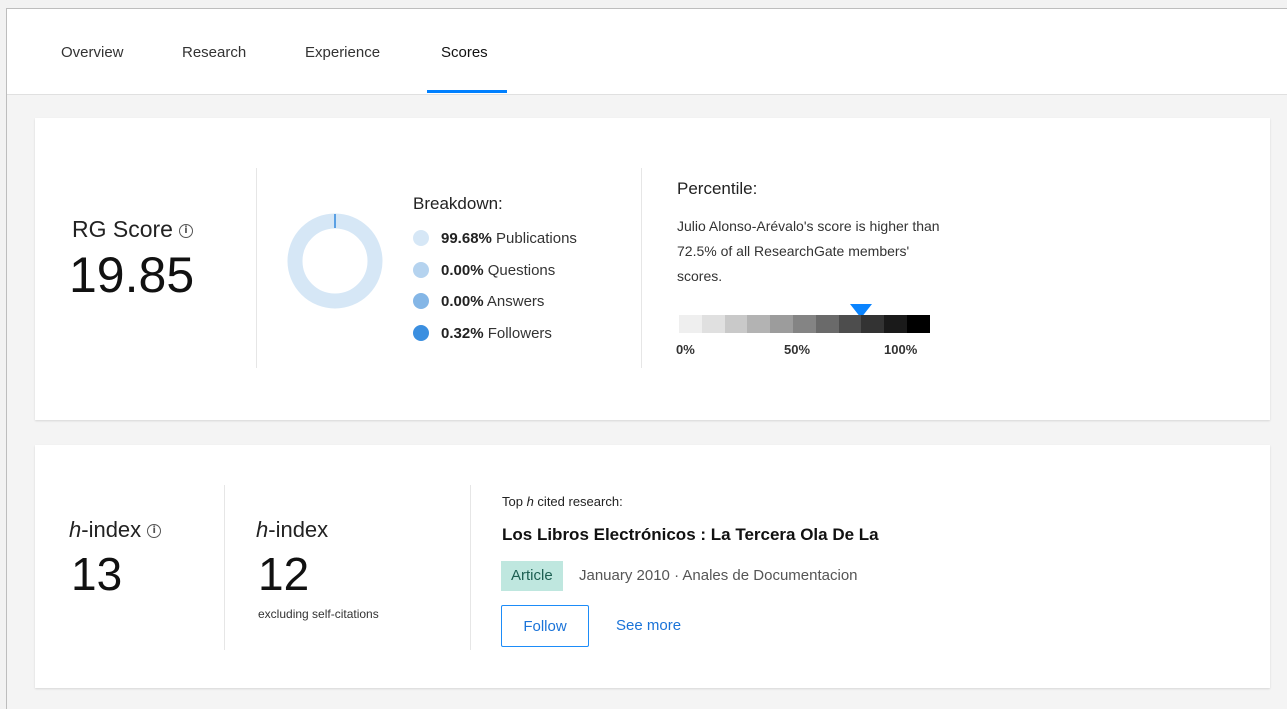 The height and width of the screenshot is (709, 1287). I want to click on h-index-value: 13, so click(97, 574).